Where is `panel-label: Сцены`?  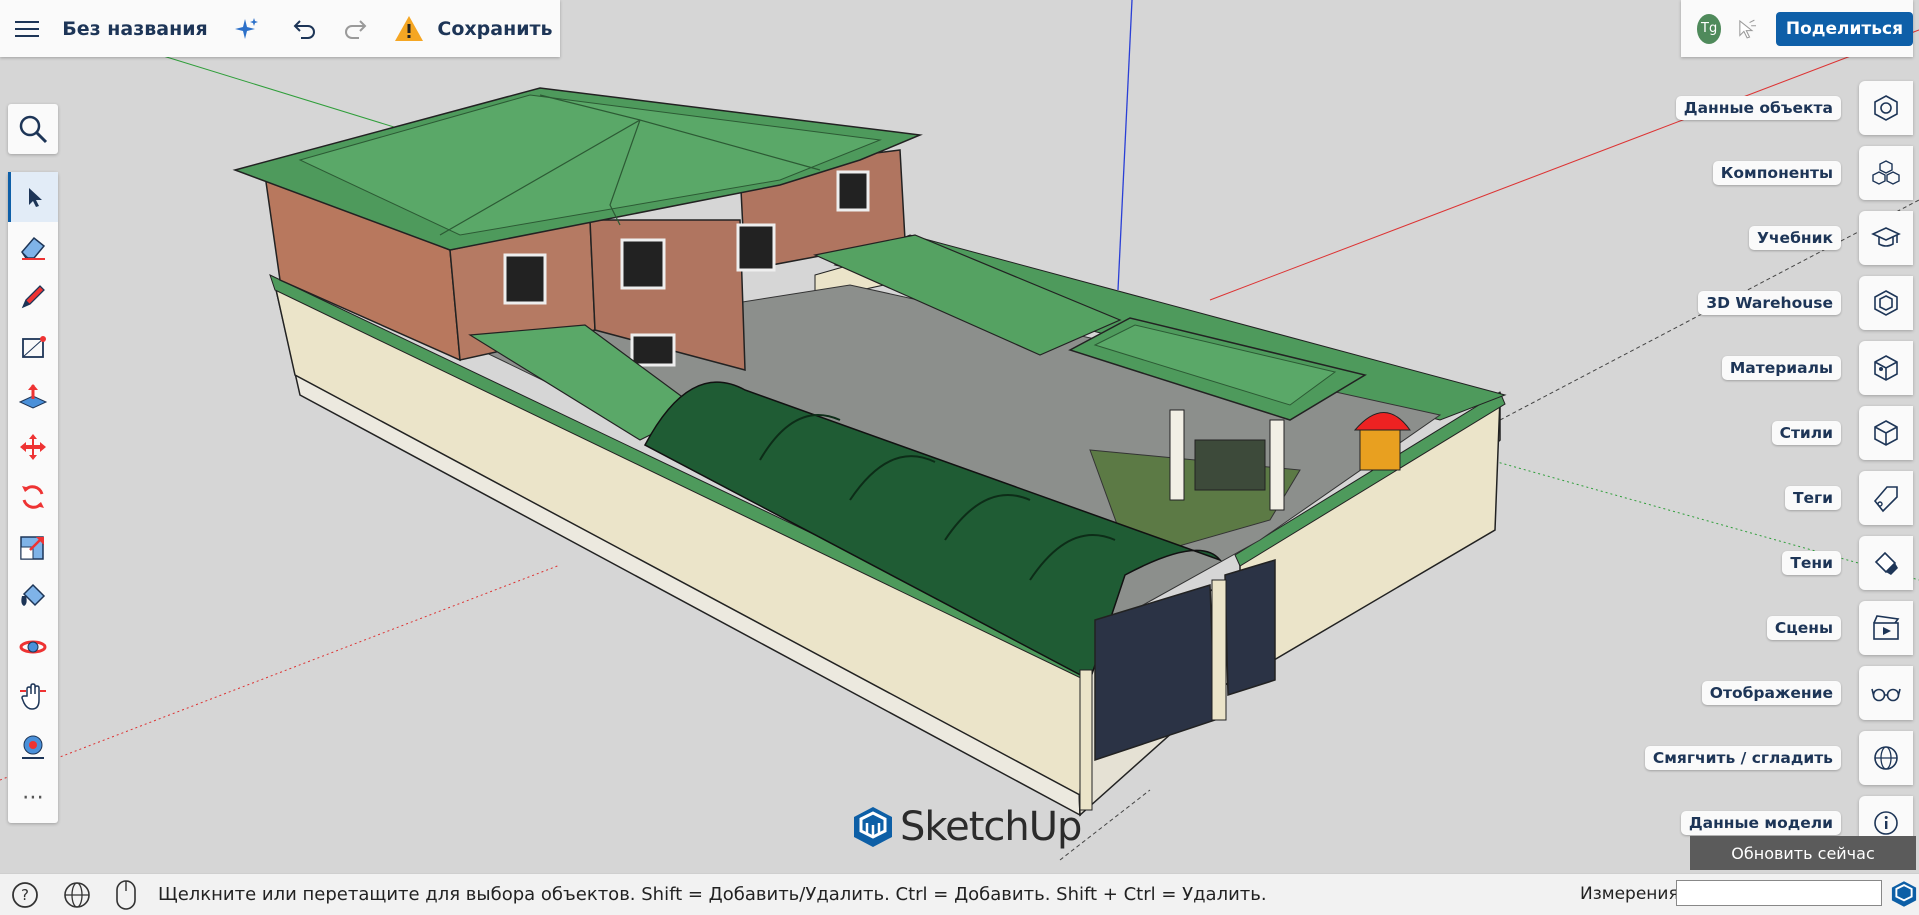
panel-label: Сцены is located at coordinates (1803, 628).